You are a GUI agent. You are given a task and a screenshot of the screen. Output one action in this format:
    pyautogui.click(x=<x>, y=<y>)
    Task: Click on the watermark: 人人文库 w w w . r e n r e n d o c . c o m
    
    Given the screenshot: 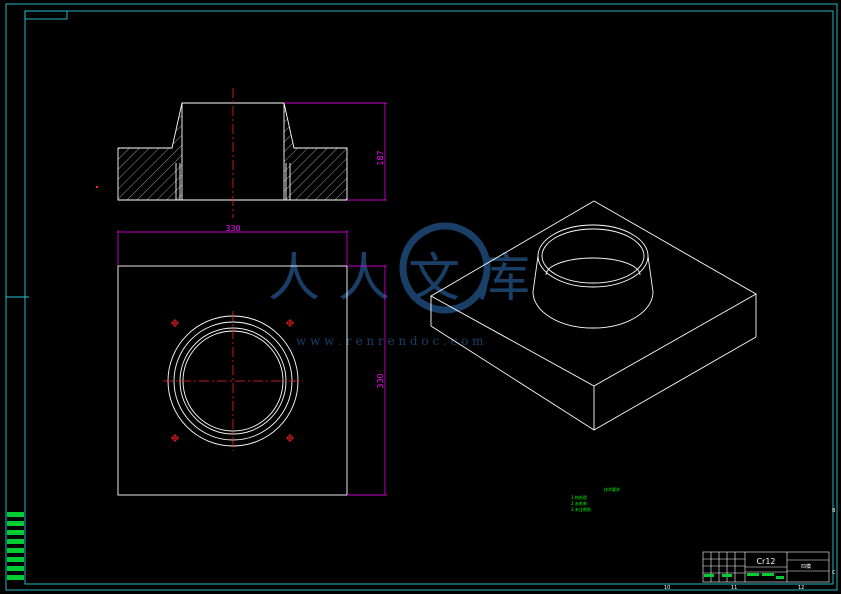 What is the action you would take?
    pyautogui.click(x=408, y=285)
    